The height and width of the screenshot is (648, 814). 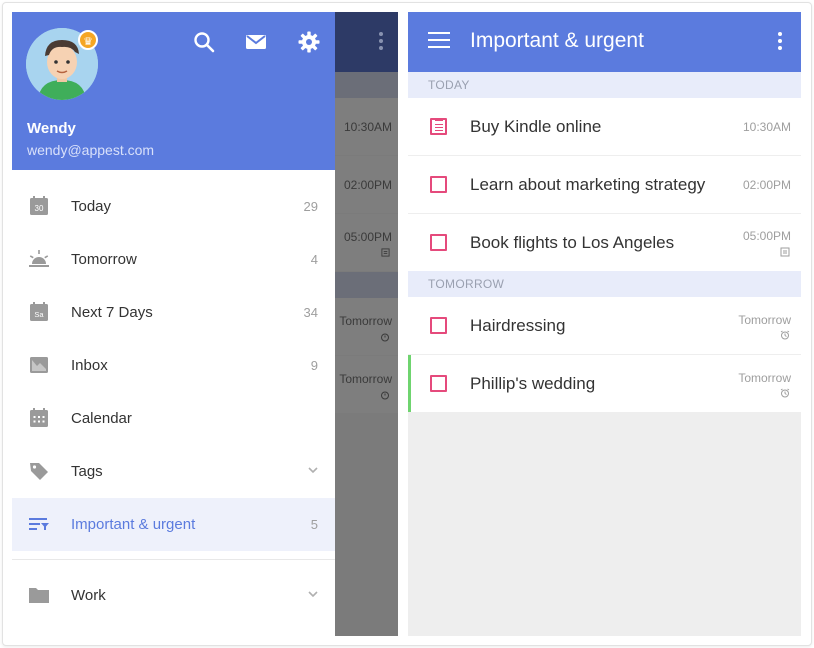 I want to click on svg-text: 30, so click(x=39, y=208).